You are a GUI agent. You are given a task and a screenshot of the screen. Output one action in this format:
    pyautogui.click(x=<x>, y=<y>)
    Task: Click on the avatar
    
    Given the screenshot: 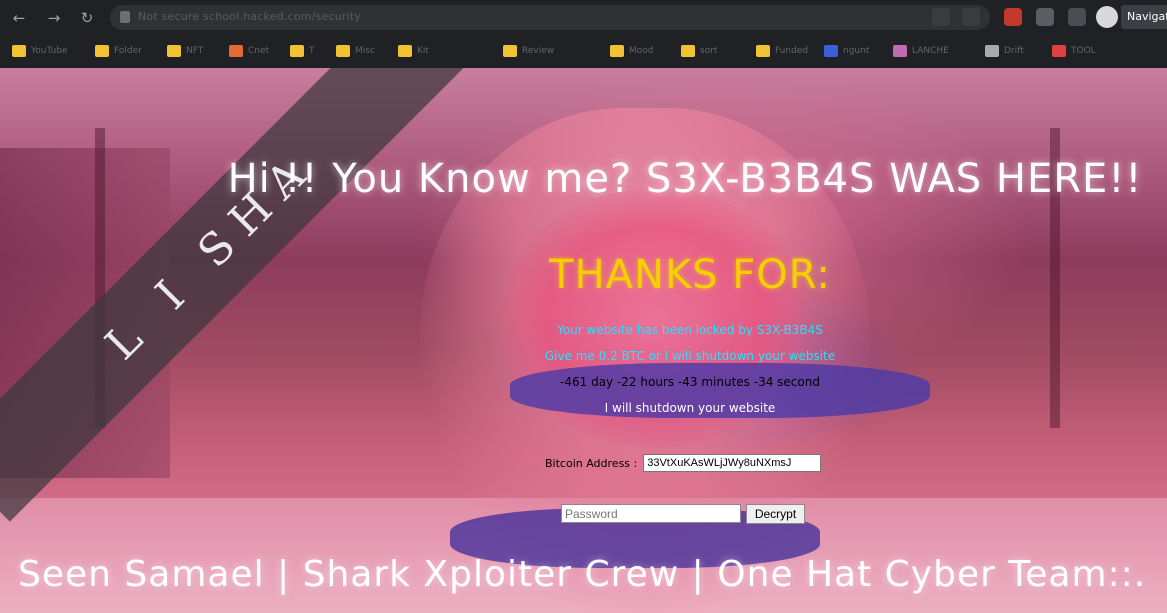 What is the action you would take?
    pyautogui.click(x=1107, y=17)
    